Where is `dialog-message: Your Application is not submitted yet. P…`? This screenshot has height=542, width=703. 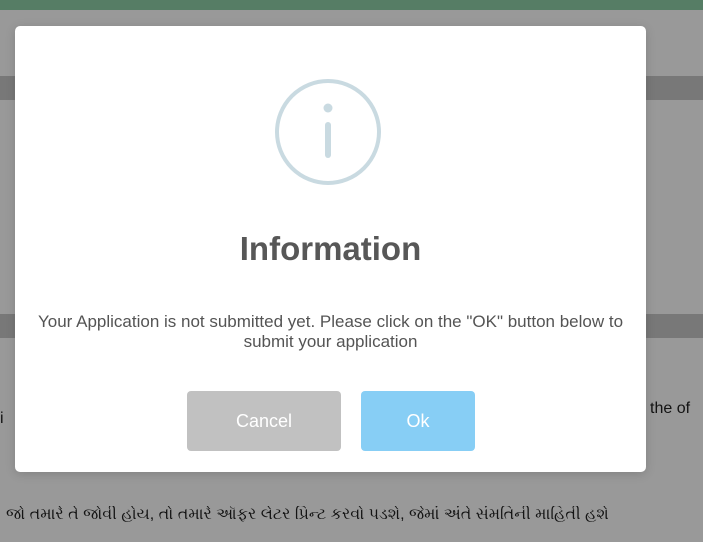
dialog-message: Your Application is not submitted yet. P… is located at coordinates (330, 331).